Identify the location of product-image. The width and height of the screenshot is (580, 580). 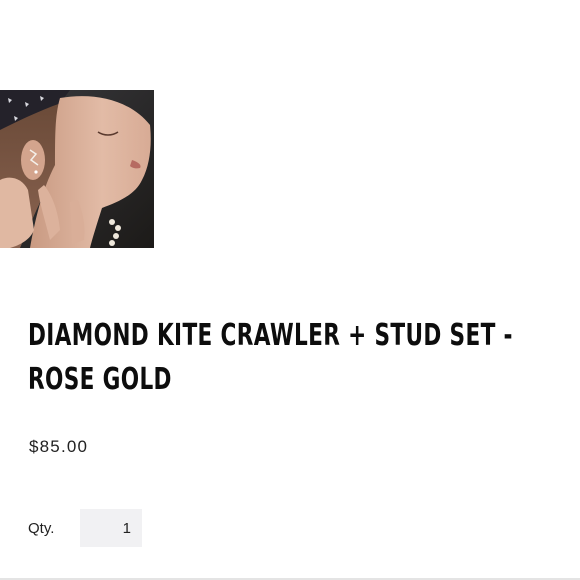
(77, 169).